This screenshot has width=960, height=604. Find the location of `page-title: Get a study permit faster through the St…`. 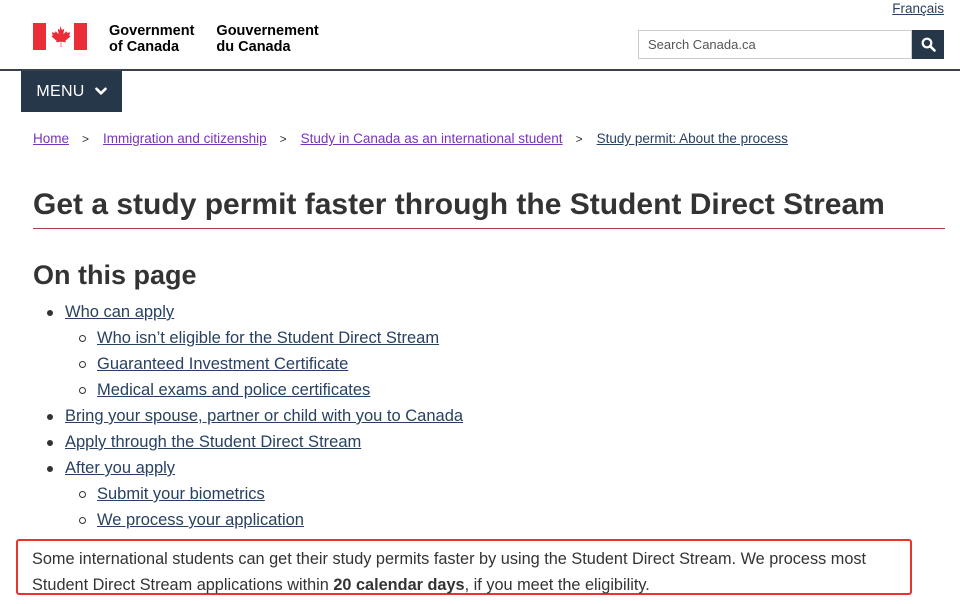

page-title: Get a study permit faster through the St… is located at coordinates (459, 204).